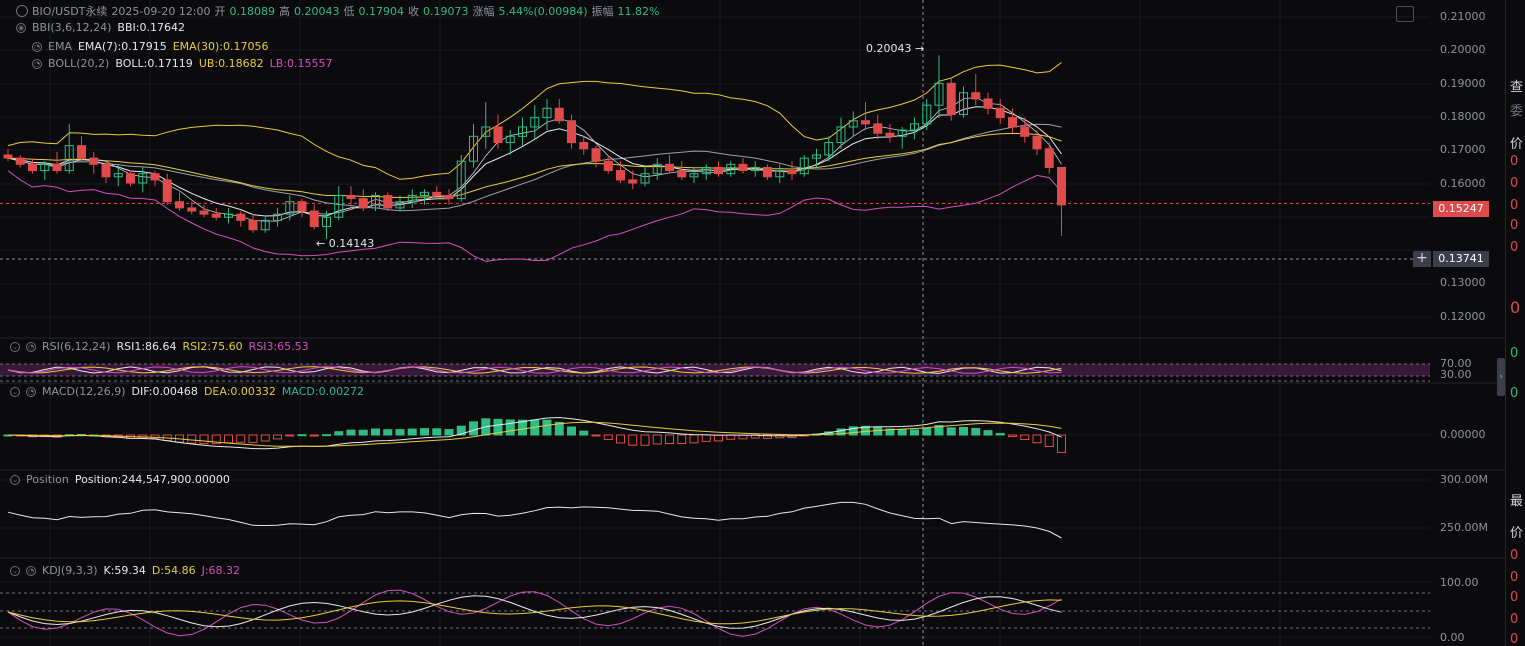 Image resolution: width=1525 pixels, height=646 pixels. I want to click on dea-value: DEA:0.00332, so click(239, 391).